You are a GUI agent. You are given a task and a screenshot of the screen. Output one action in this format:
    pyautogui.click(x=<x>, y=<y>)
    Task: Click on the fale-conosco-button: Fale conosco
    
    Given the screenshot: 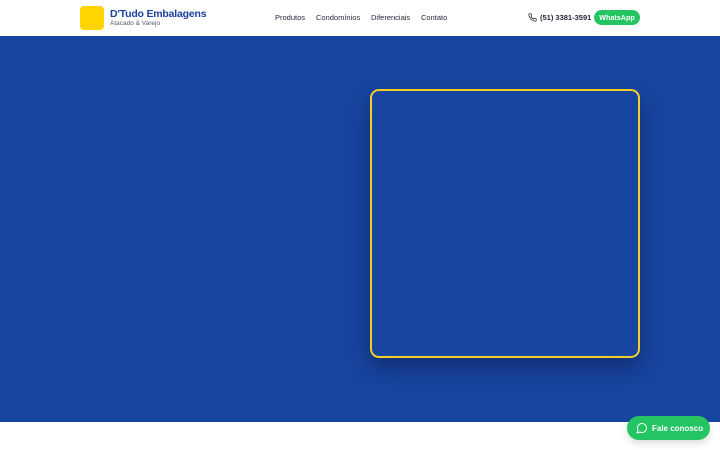 What is the action you would take?
    pyautogui.click(x=668, y=428)
    